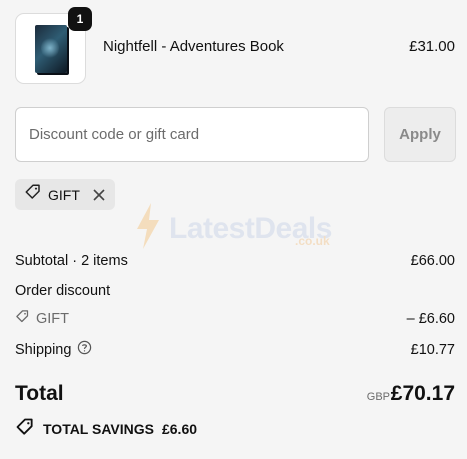 The height and width of the screenshot is (459, 467). I want to click on total-value: £70.17, so click(422, 393).